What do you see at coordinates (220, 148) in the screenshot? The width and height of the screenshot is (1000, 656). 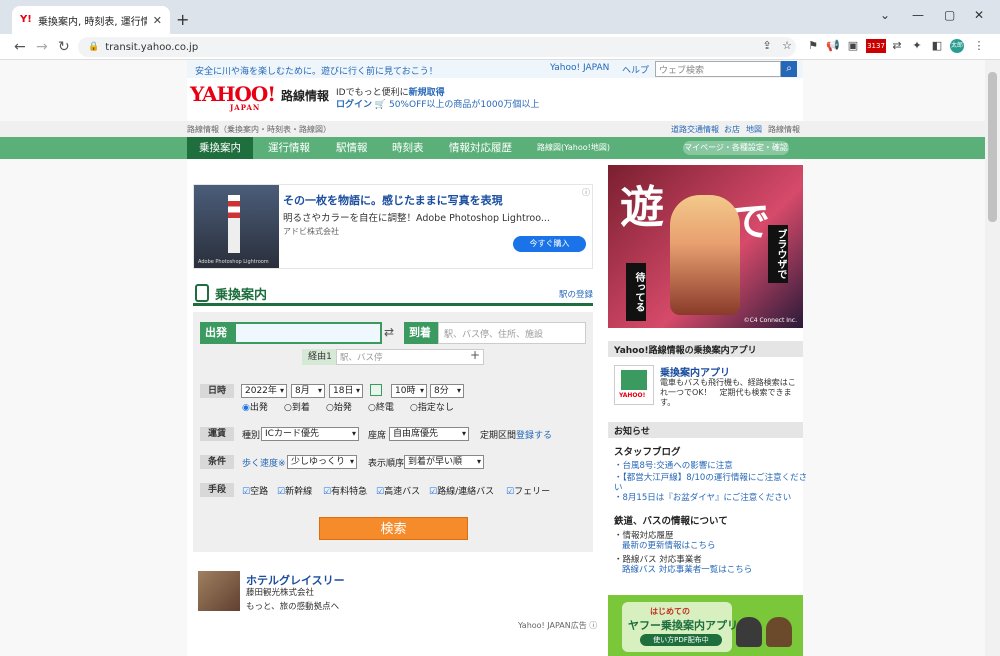 I see `nav-transfer: 乗換案内` at bounding box center [220, 148].